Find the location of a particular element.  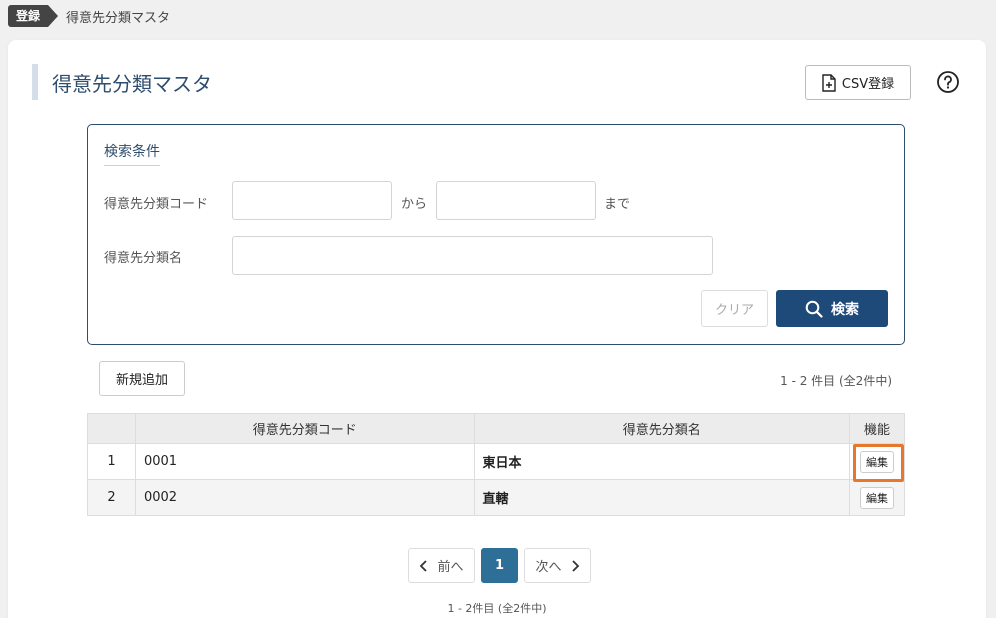

title-bar: 得意先分類マスタ is located at coordinates (122, 82).